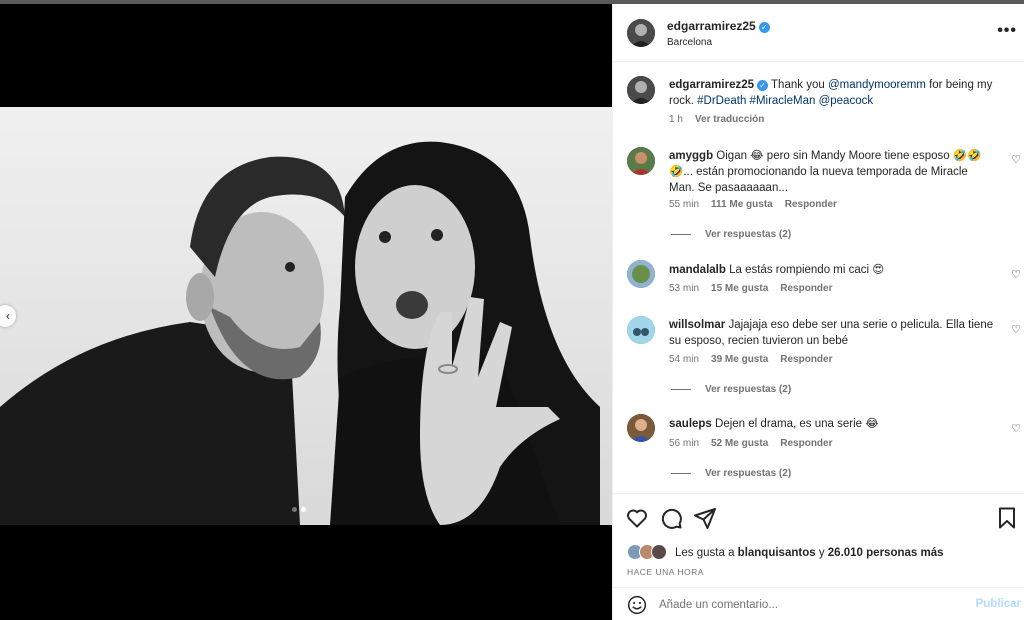  I want to click on comment-username: sauleps, so click(690, 424).